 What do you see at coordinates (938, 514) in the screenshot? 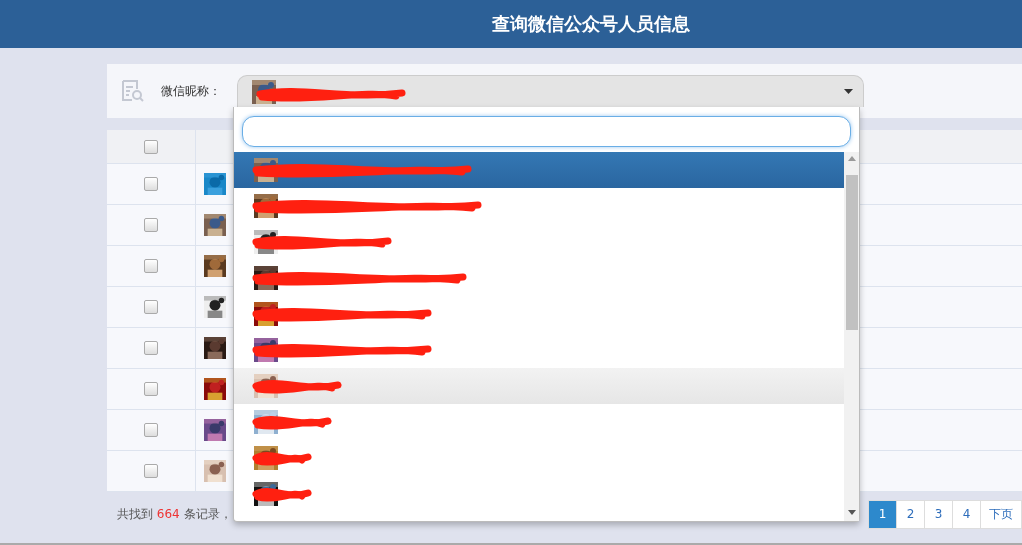
I see `page-button: 3` at bounding box center [938, 514].